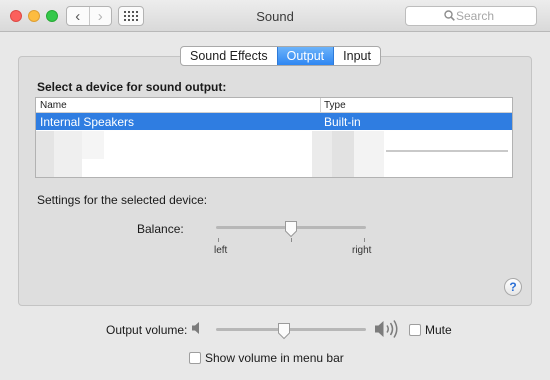 This screenshot has height=380, width=550. Describe the element at coordinates (160, 229) in the screenshot. I see `balance-label: Balance:` at that location.